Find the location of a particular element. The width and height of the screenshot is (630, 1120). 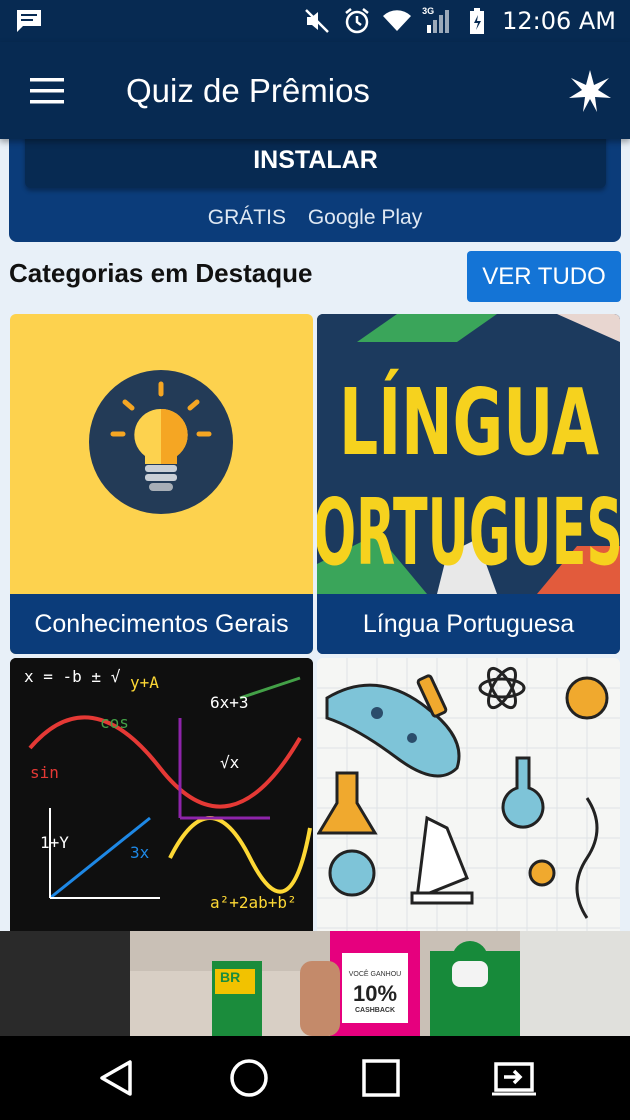

wifi-icon is located at coordinates (397, 21).